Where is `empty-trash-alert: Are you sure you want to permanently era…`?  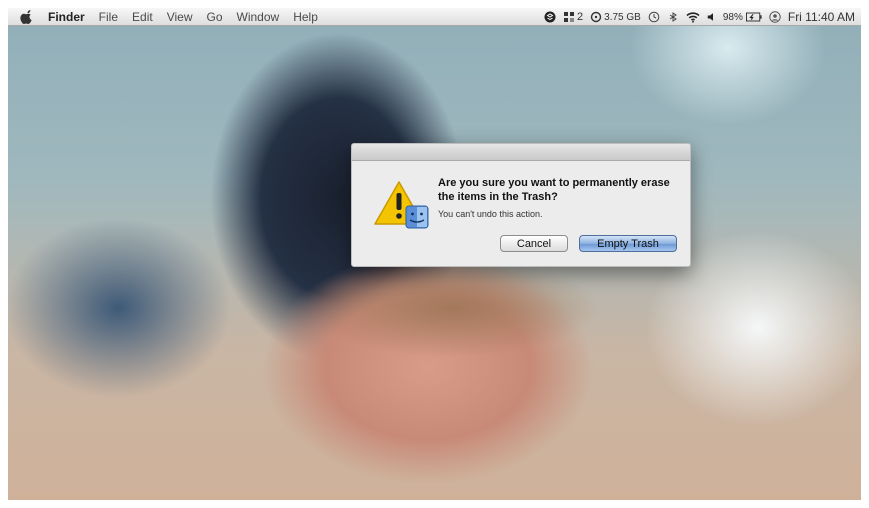
empty-trash-alert: Are you sure you want to permanently era… is located at coordinates (521, 205).